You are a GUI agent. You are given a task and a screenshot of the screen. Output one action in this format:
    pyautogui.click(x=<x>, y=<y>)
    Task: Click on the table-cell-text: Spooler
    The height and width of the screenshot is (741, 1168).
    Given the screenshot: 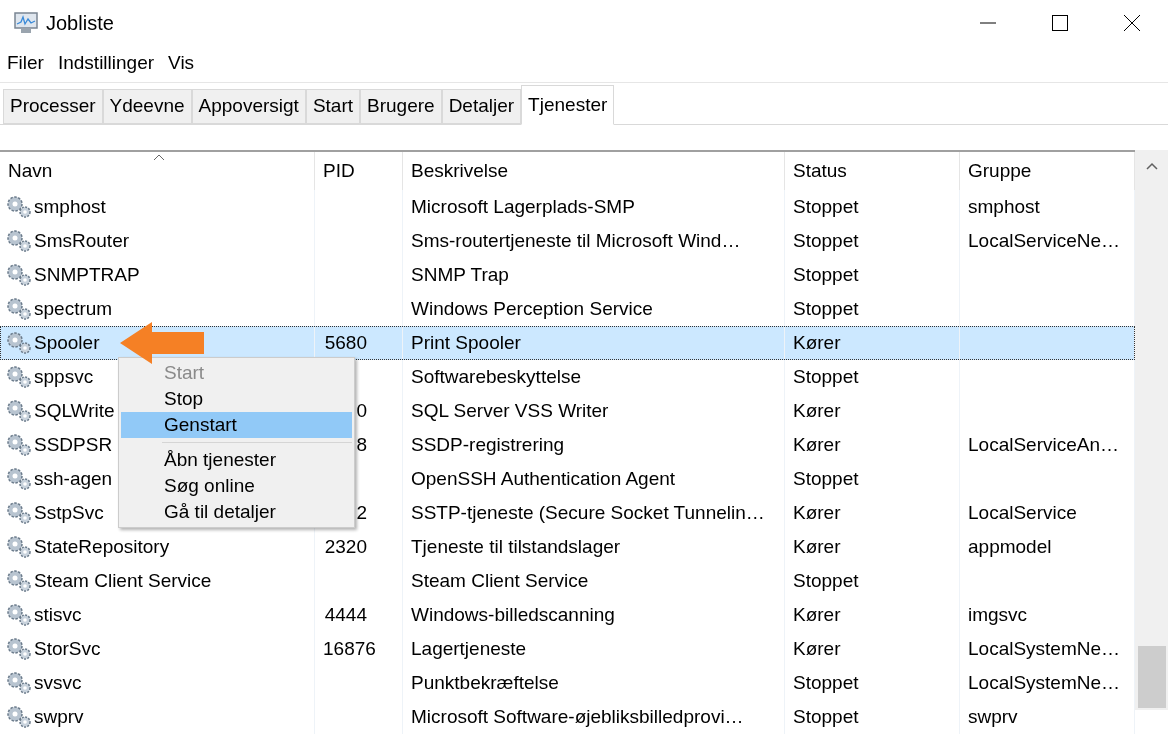 What is the action you would take?
    pyautogui.click(x=67, y=342)
    